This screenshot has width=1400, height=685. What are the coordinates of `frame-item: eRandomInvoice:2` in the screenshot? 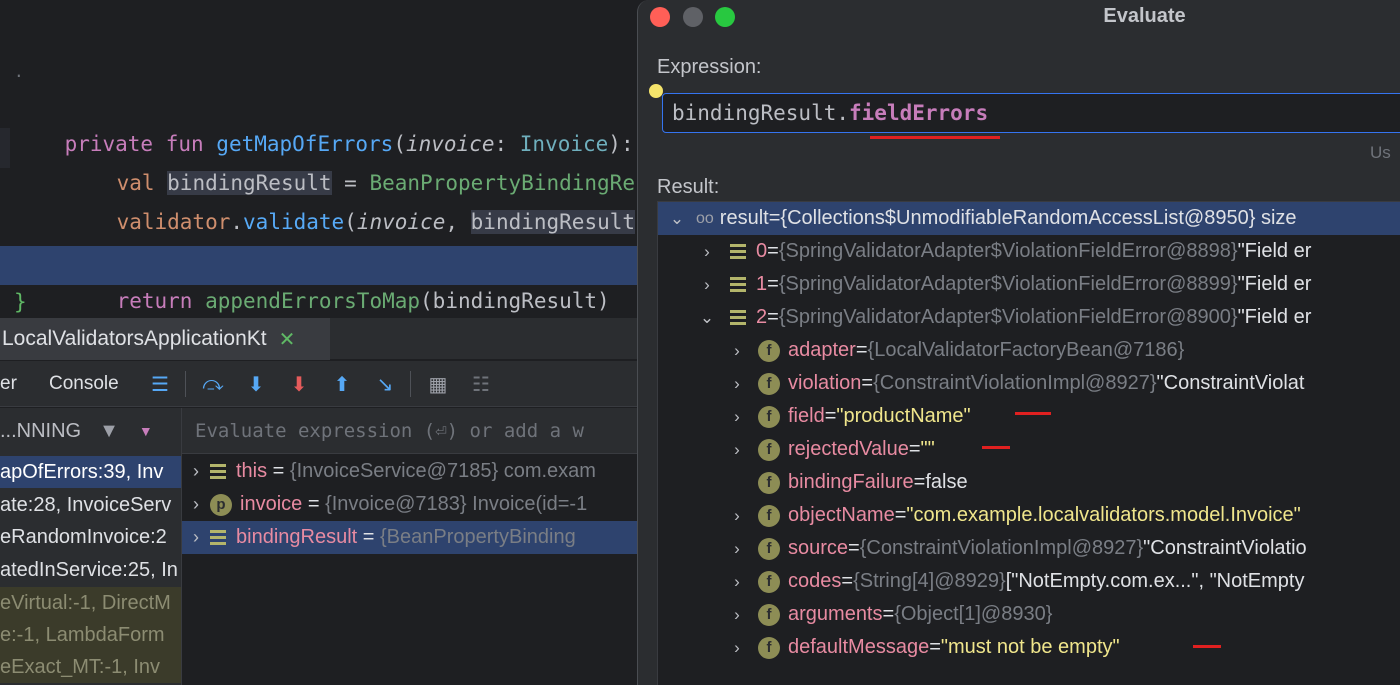 It's located at (90, 537).